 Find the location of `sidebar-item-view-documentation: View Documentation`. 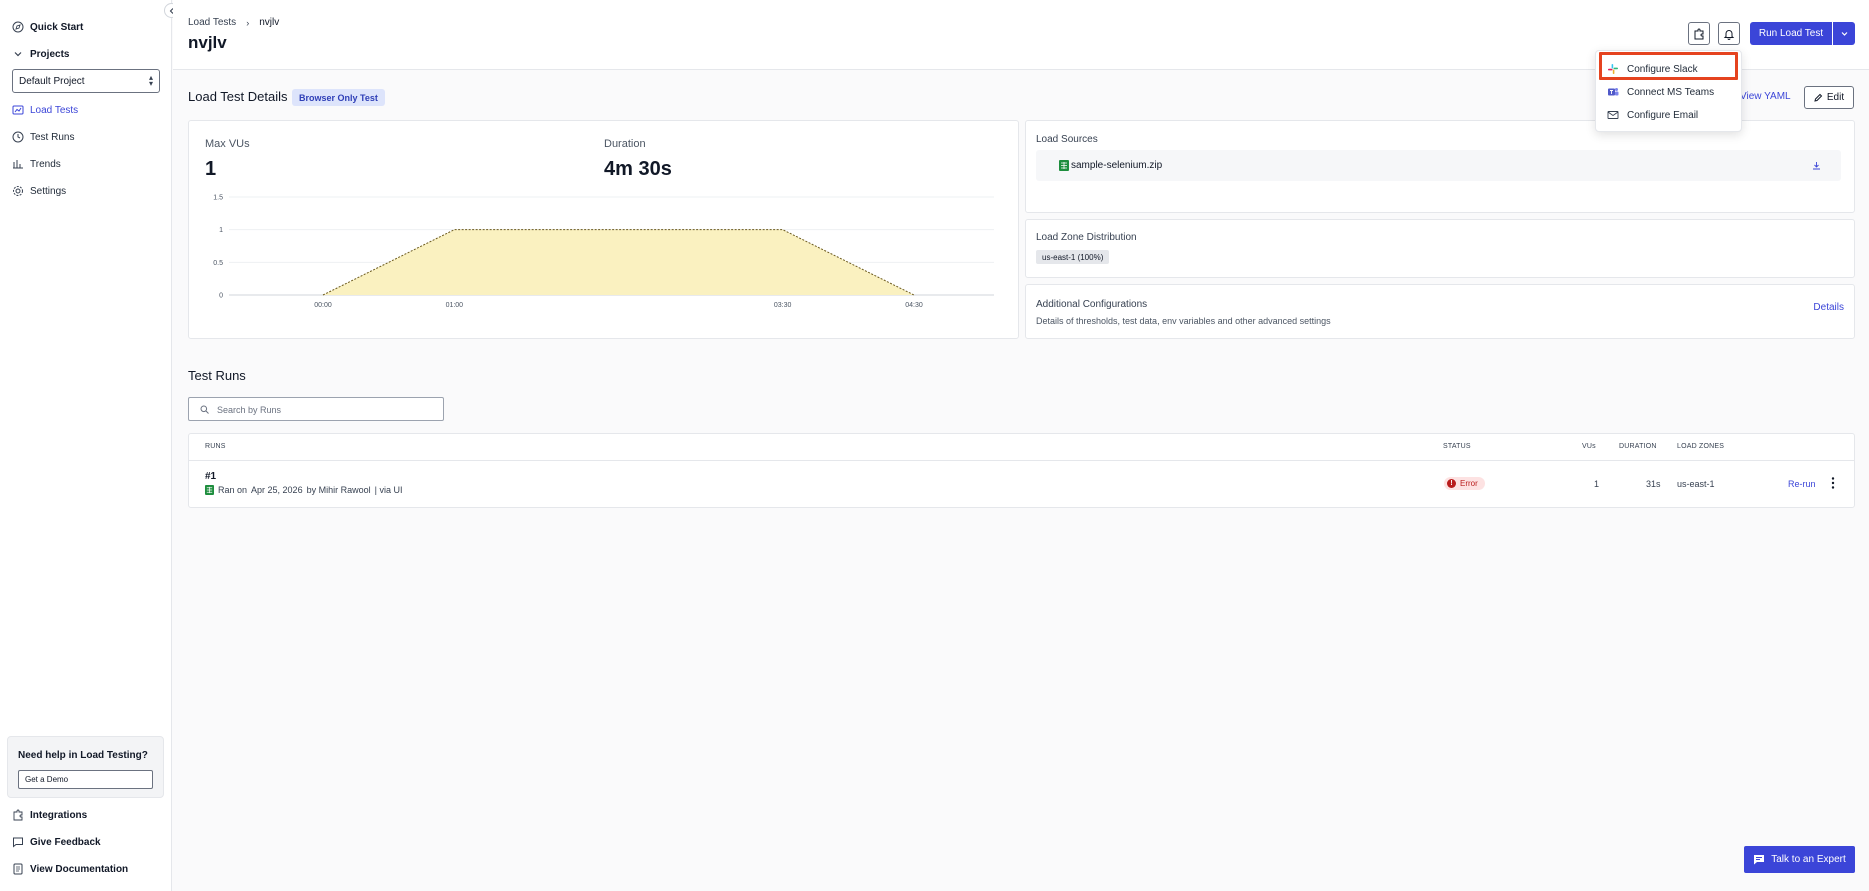

sidebar-item-view-documentation: View Documentation is located at coordinates (70, 869).